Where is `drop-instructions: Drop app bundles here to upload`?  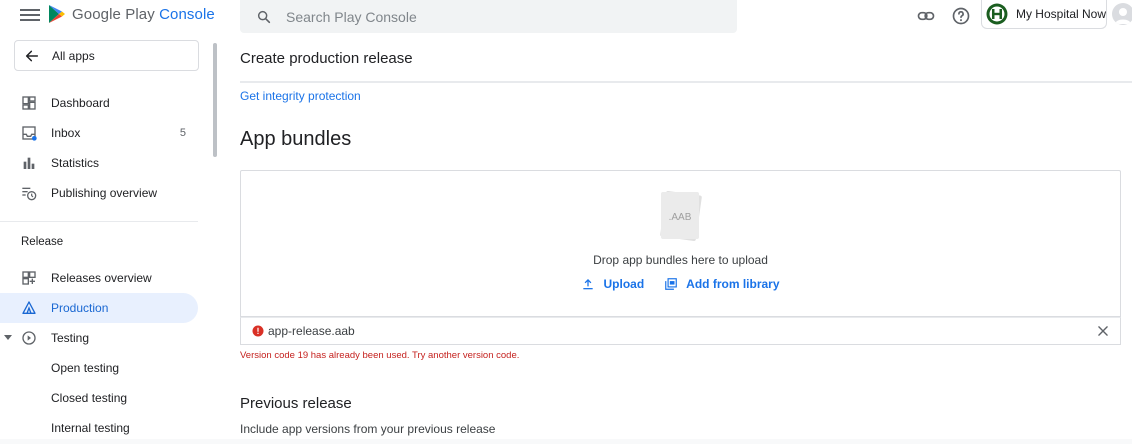
drop-instructions: Drop app bundles here to upload is located at coordinates (680, 260).